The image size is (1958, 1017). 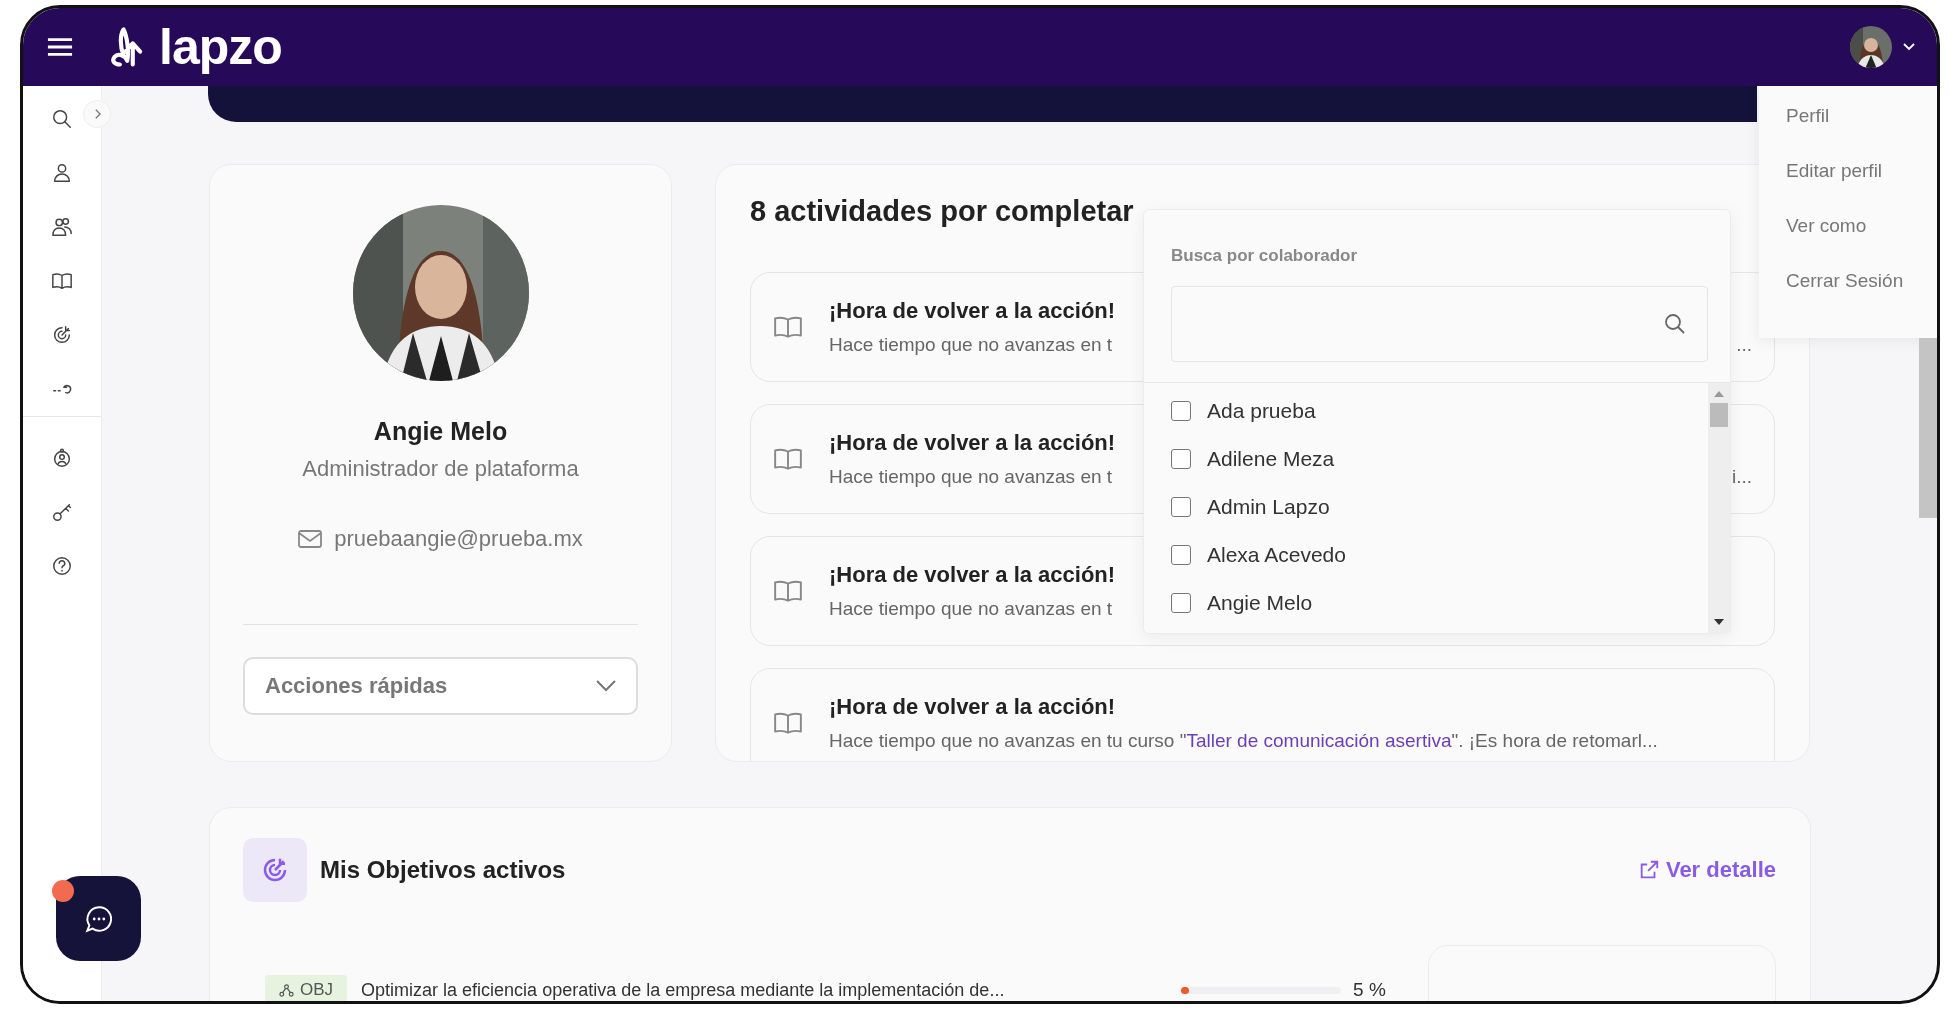 I want to click on collaborator-option: Angie Melo, so click(x=1439, y=603).